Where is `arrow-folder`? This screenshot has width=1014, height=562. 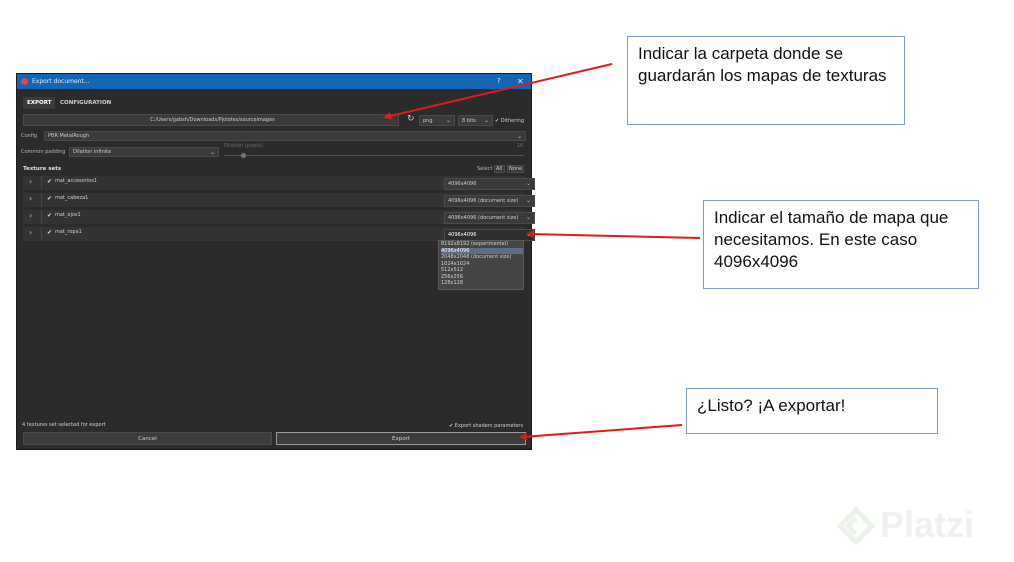
arrow-folder is located at coordinates (498, 91).